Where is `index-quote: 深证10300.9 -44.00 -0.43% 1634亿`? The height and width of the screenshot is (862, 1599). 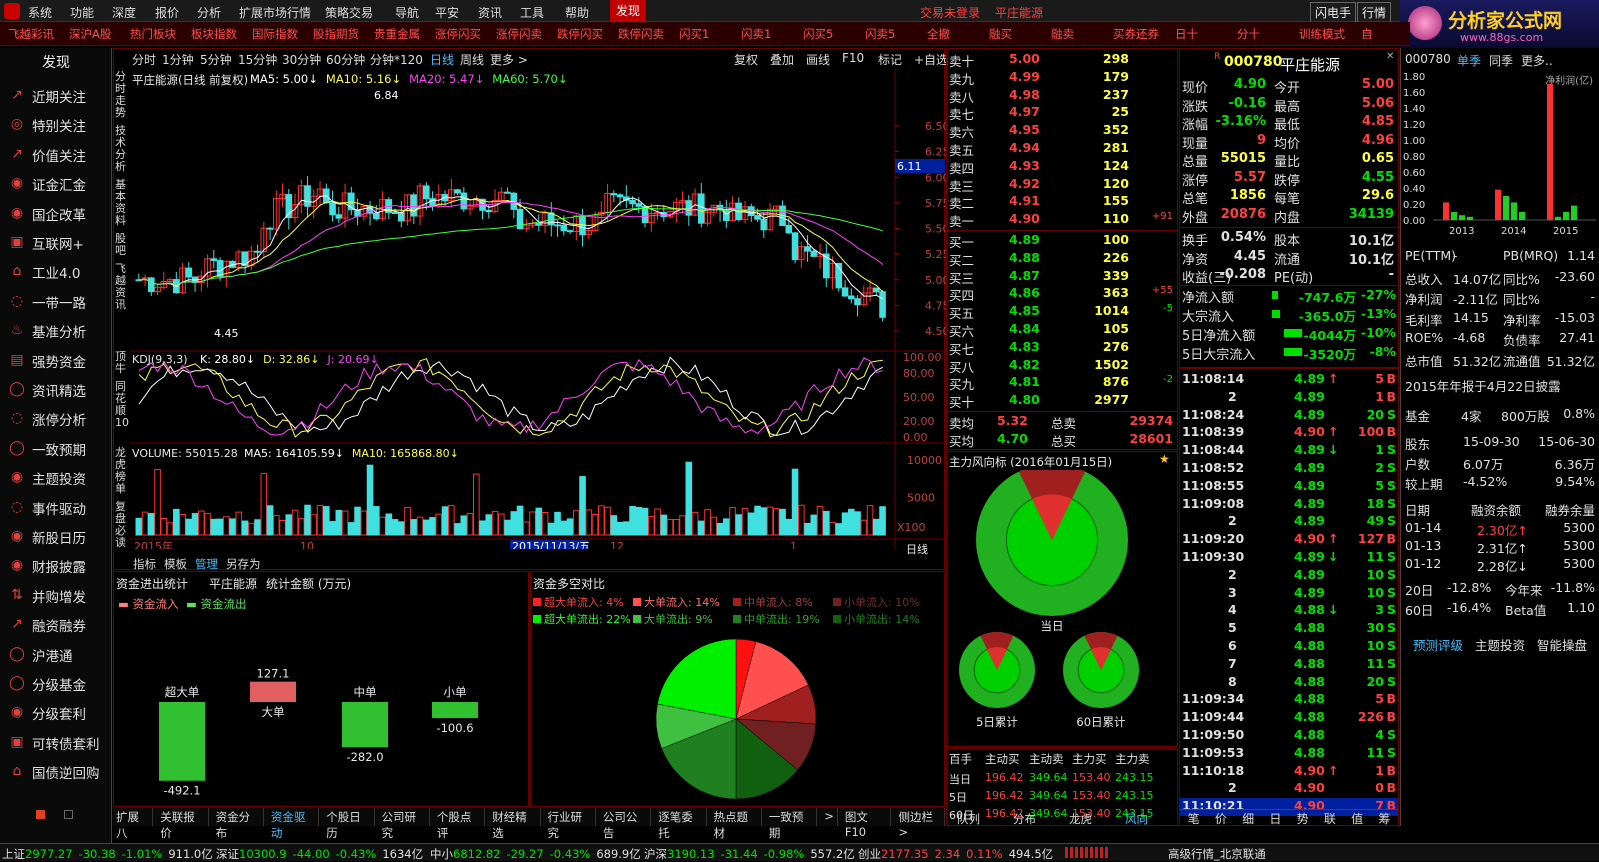
index-quote: 深证10300.9 -44.00 -0.43% 1634亿 is located at coordinates (319, 854).